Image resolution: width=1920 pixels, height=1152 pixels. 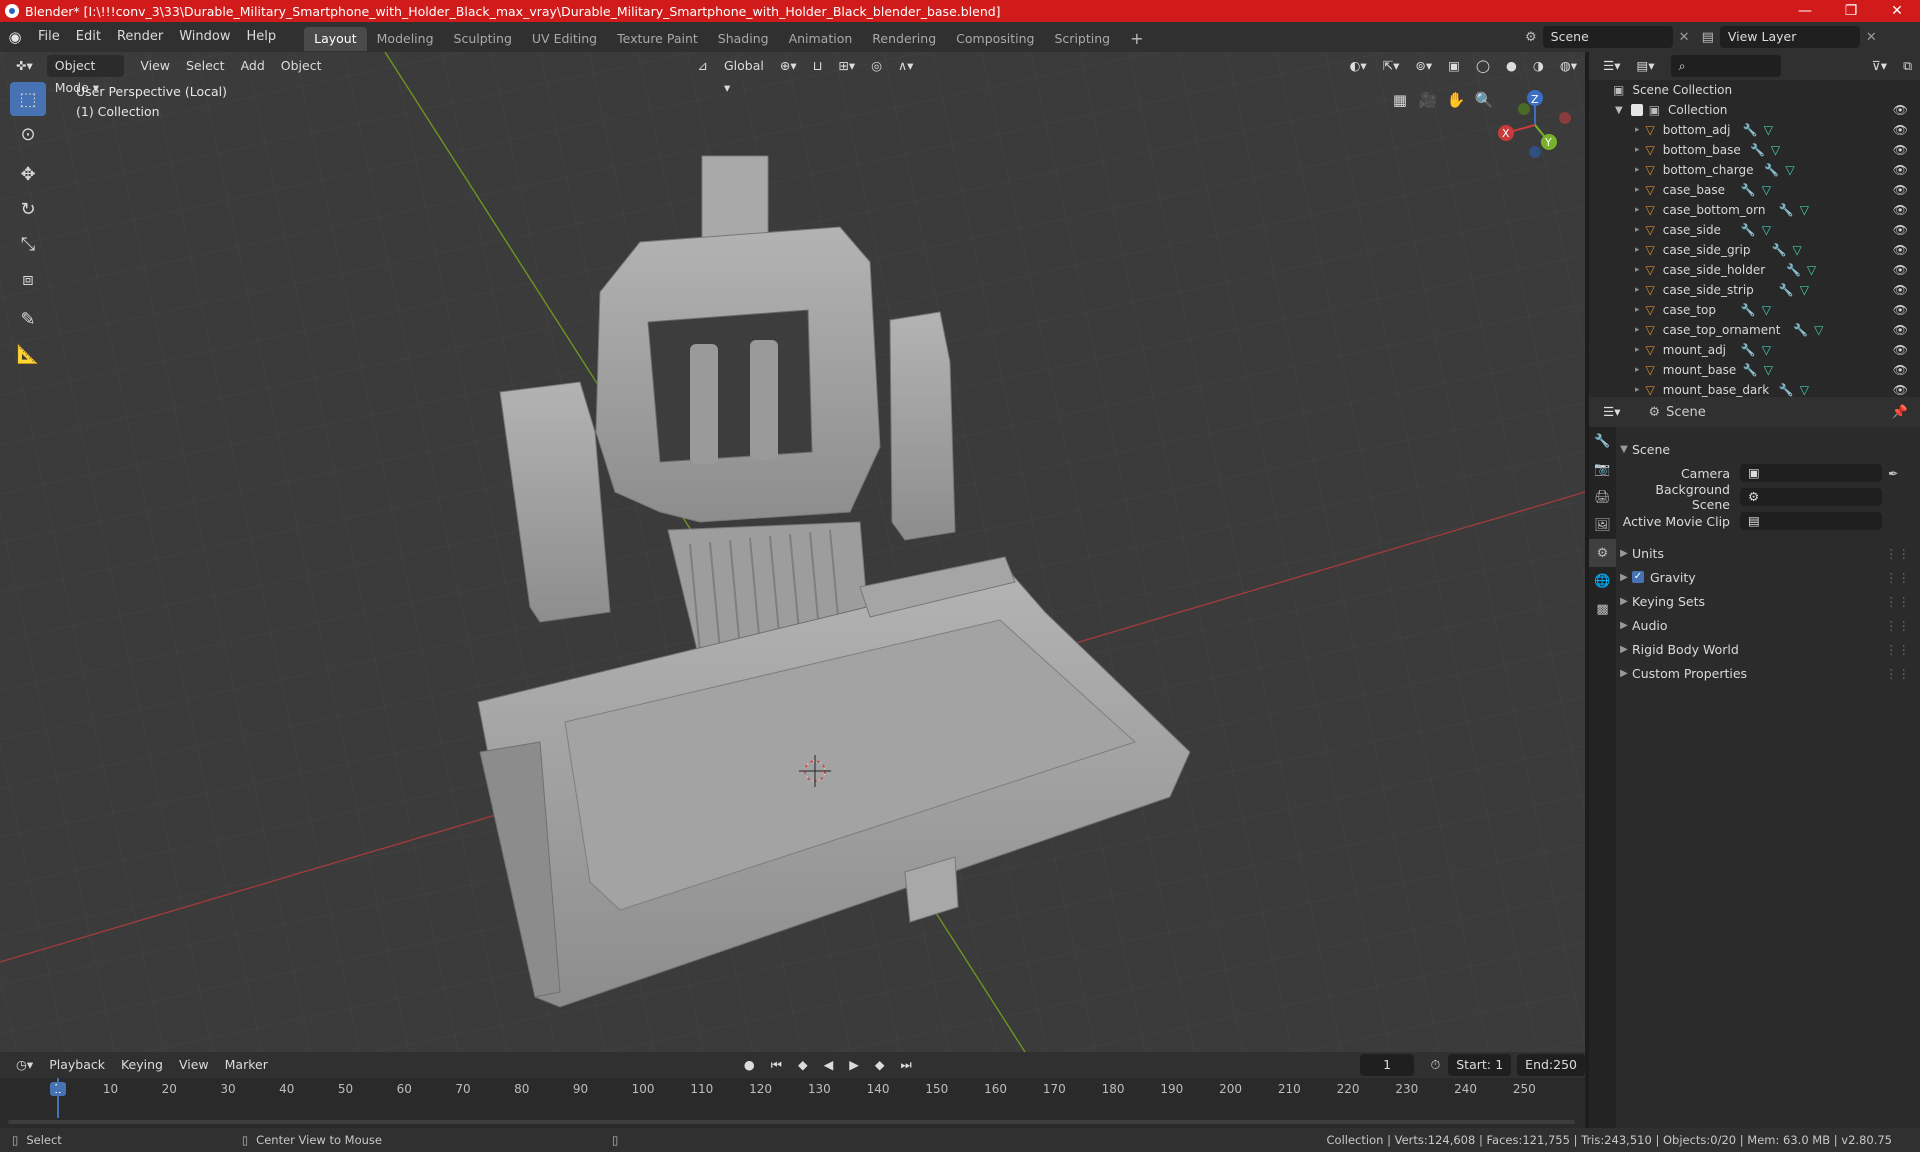 I want to click on tab-scripting: Scripting, so click(x=1083, y=39).